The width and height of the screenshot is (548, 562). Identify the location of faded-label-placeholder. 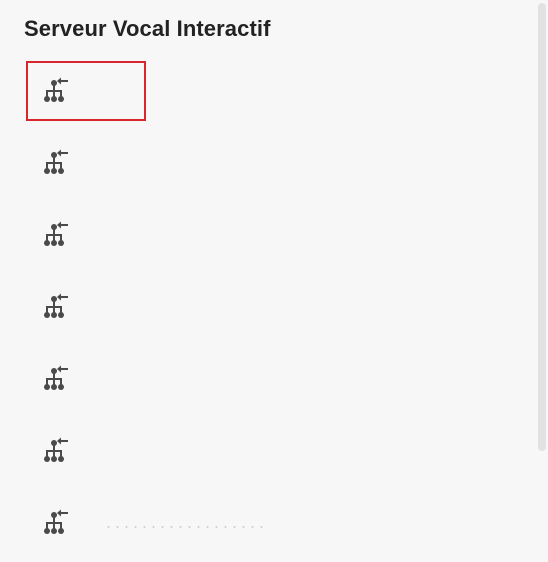
(184, 527).